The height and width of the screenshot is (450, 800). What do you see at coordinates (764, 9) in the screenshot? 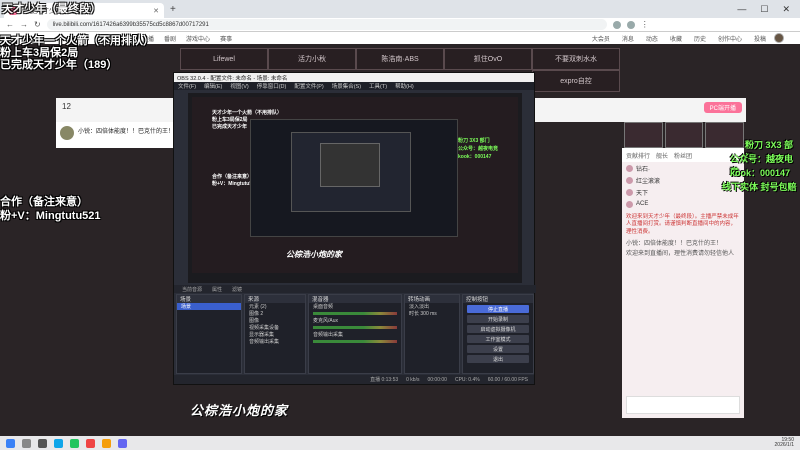
I see `maximize-icon: ☐` at bounding box center [764, 9].